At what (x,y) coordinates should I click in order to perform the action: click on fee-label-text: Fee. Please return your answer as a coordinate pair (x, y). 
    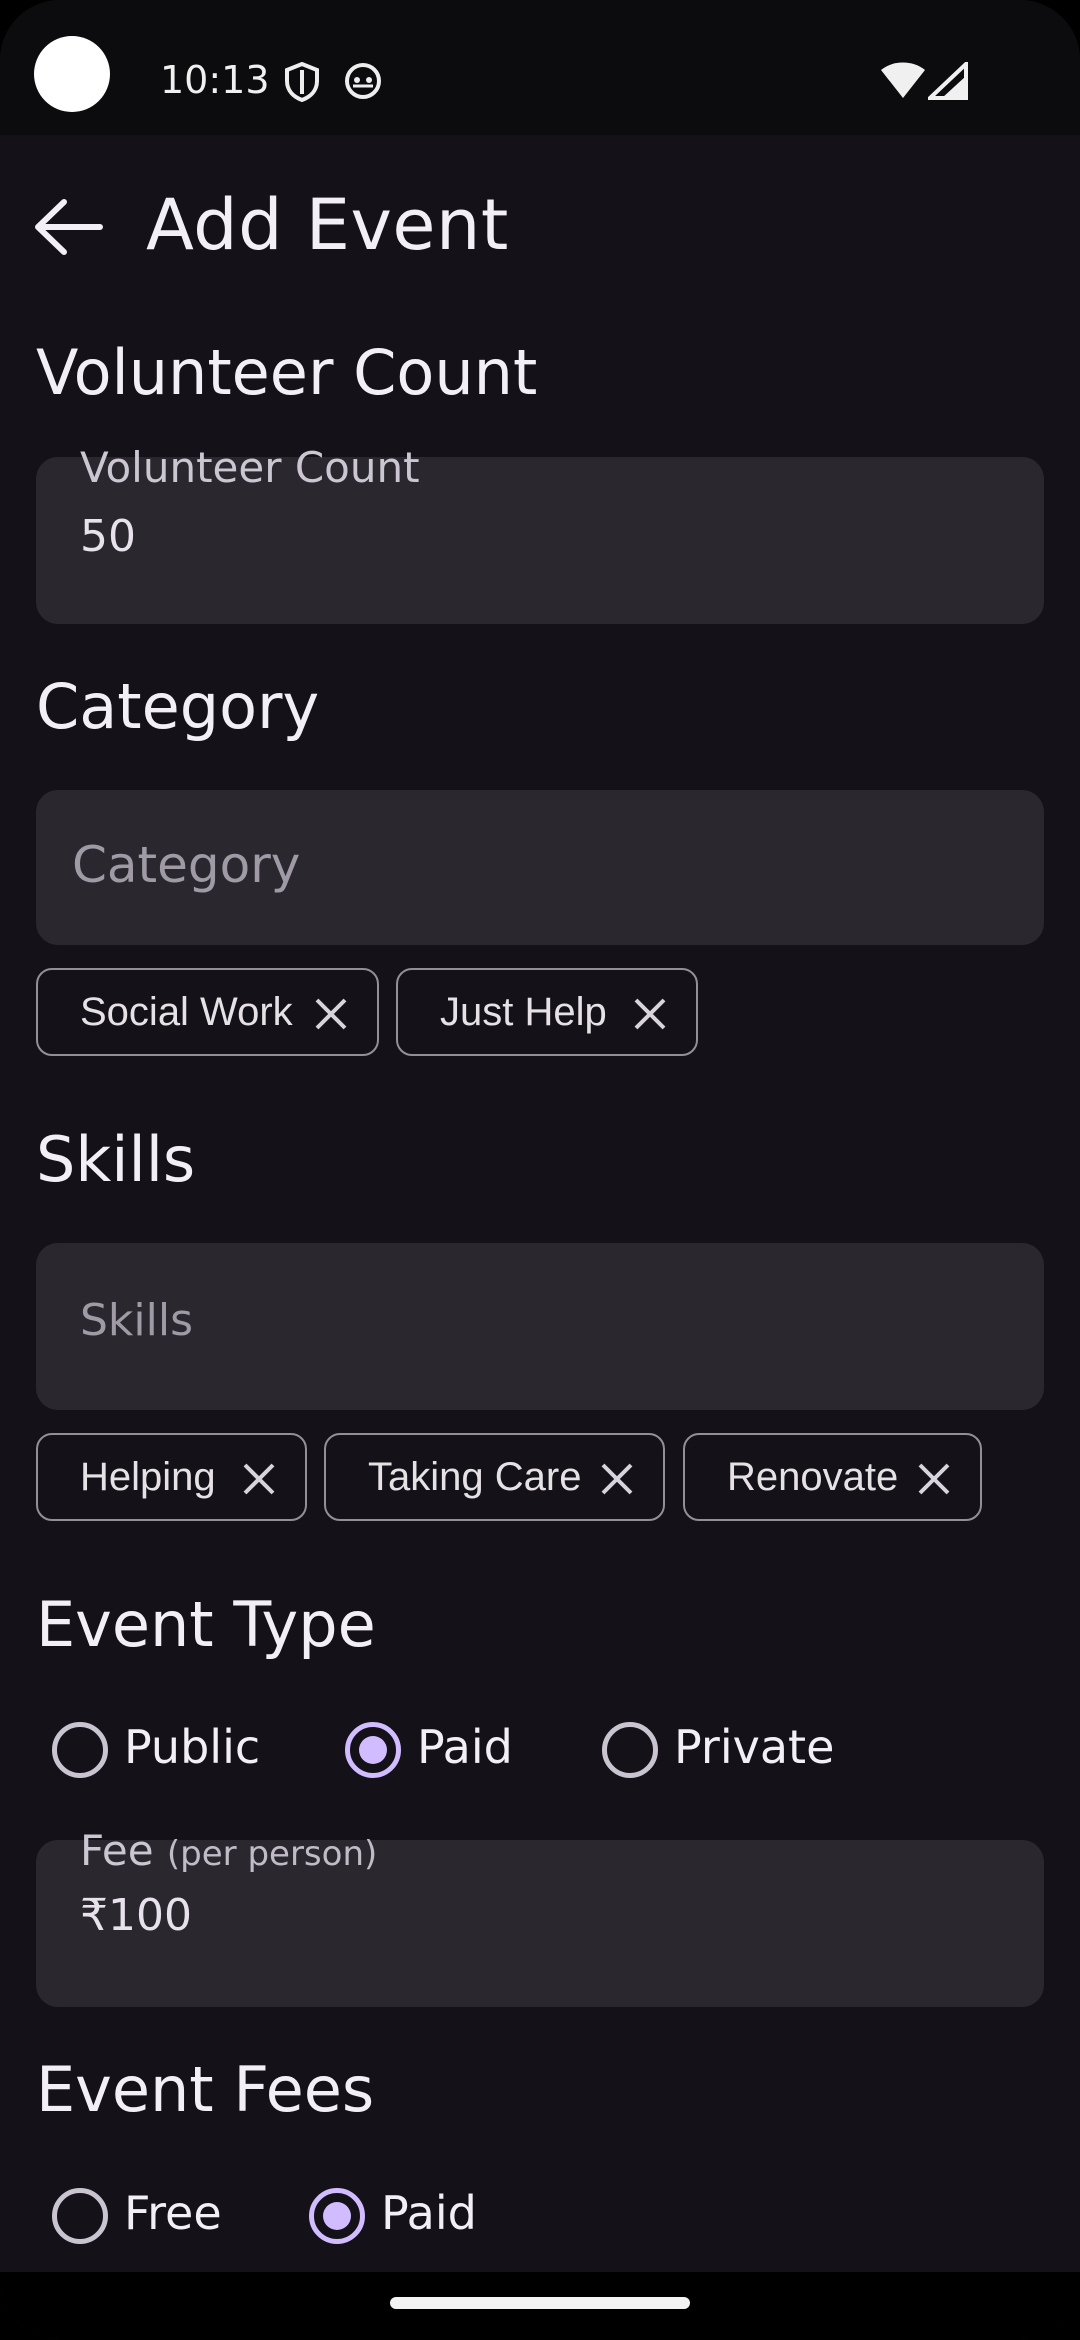
    Looking at the image, I should click on (117, 1850).